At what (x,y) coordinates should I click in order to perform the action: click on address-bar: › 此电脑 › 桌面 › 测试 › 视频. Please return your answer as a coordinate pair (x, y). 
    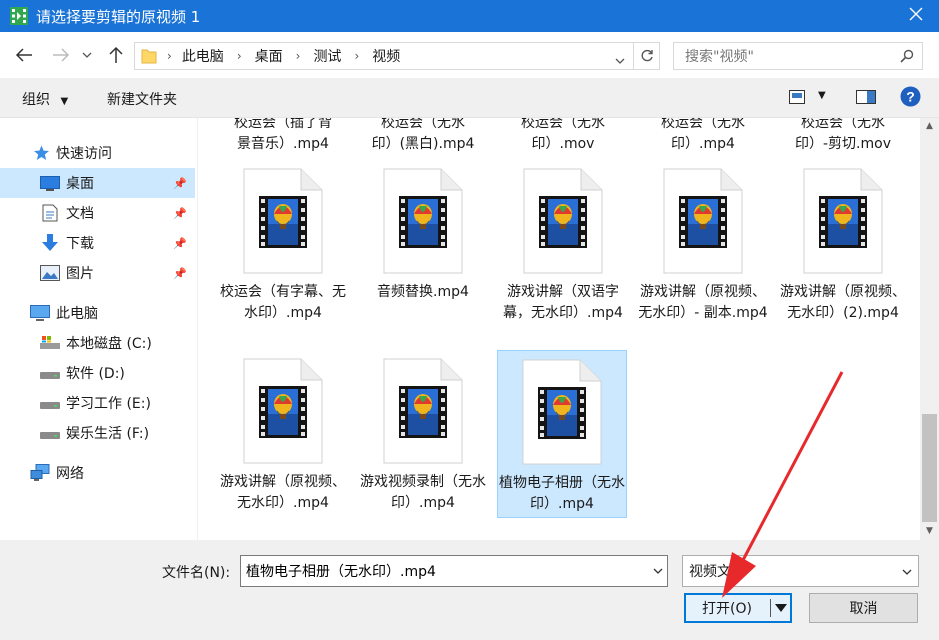
    Looking at the image, I should click on (397, 56).